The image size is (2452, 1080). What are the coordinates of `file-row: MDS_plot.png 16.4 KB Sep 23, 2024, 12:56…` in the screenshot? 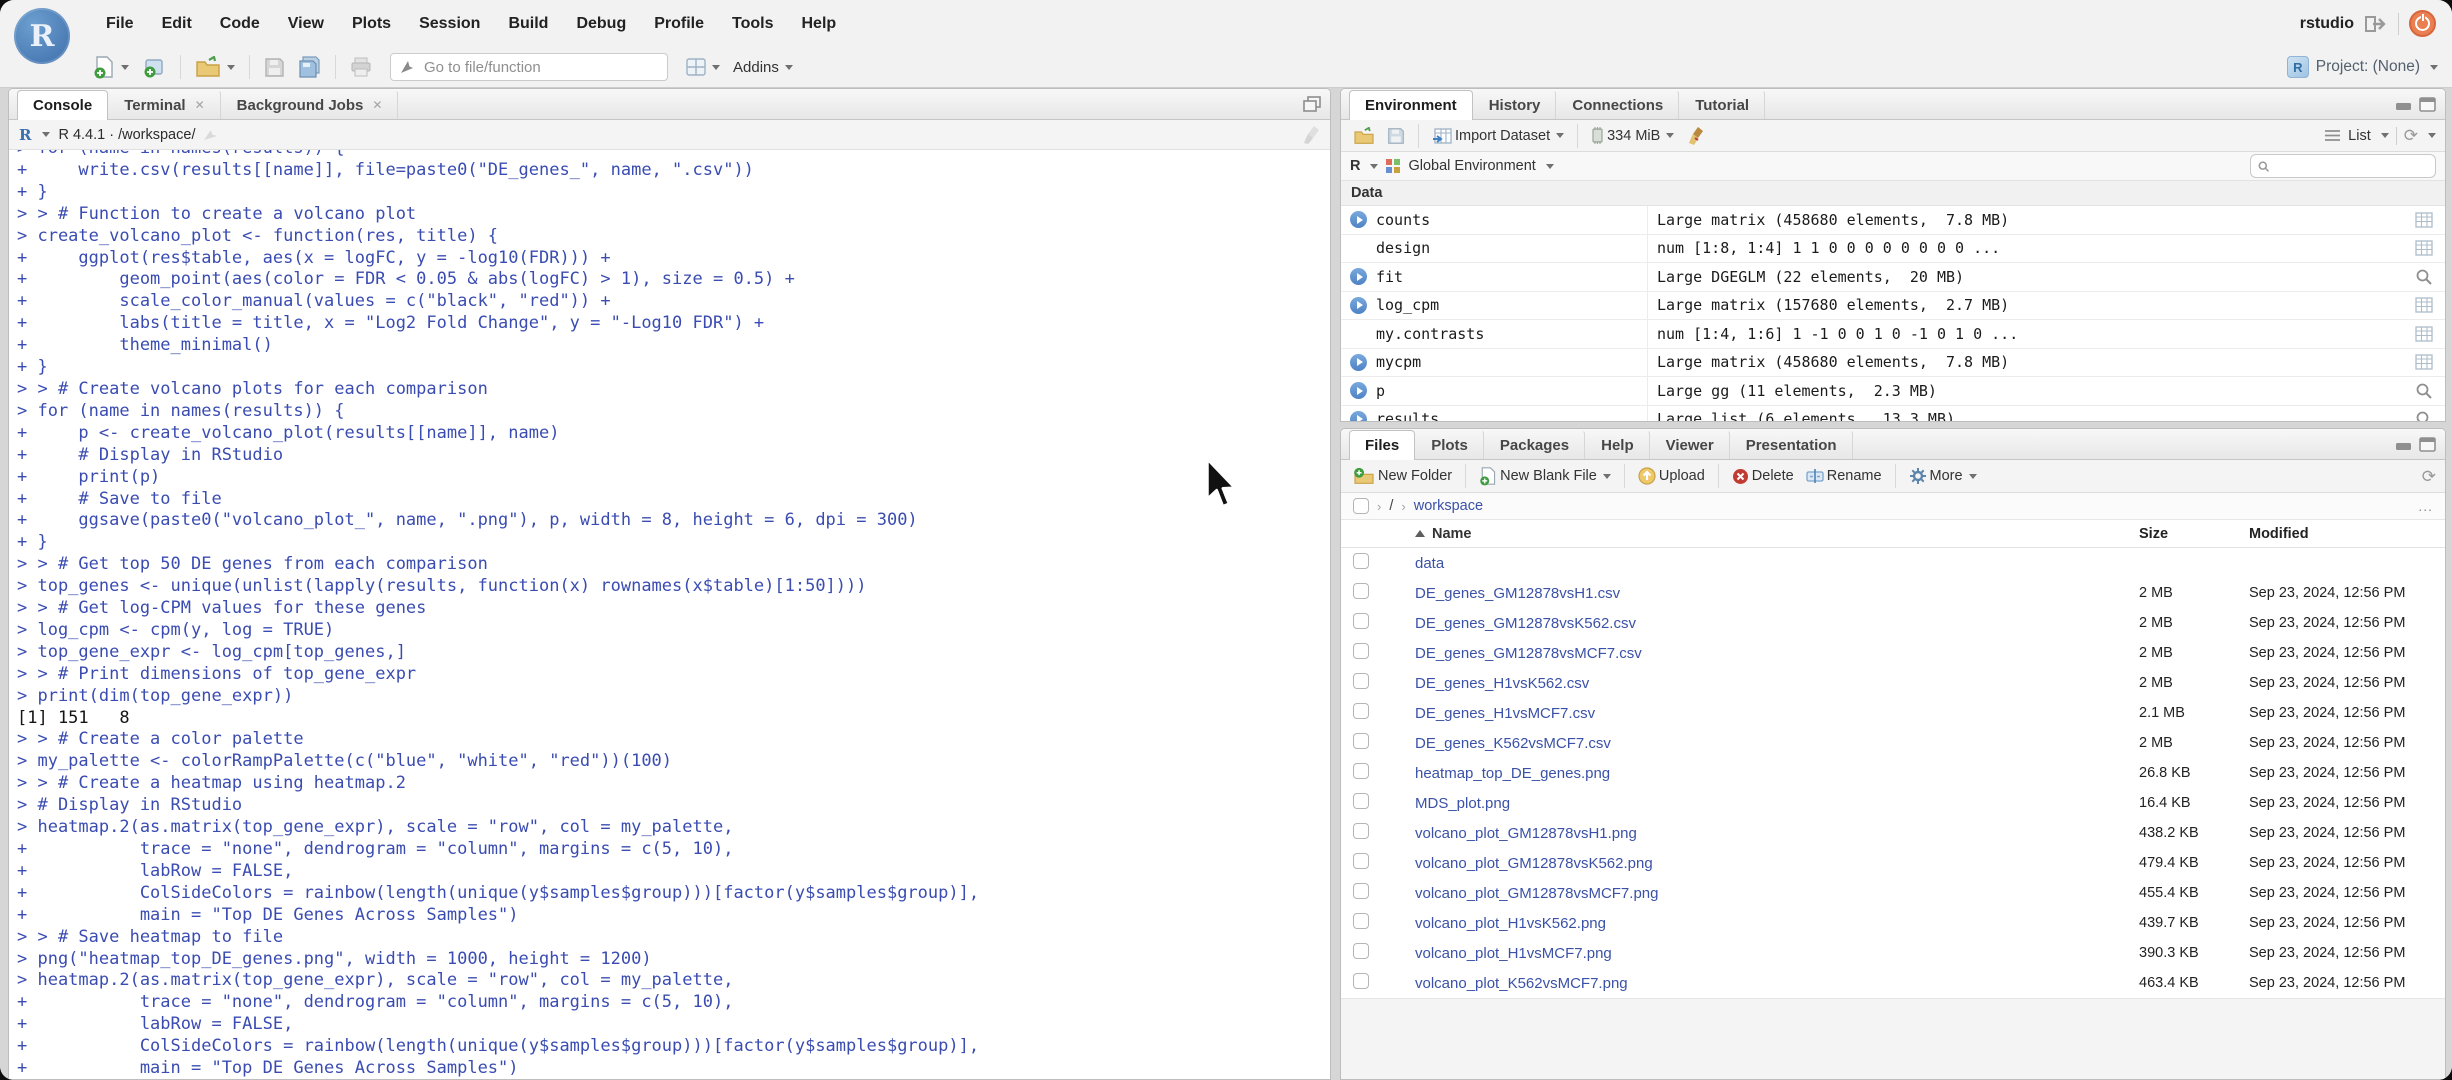 It's located at (1893, 803).